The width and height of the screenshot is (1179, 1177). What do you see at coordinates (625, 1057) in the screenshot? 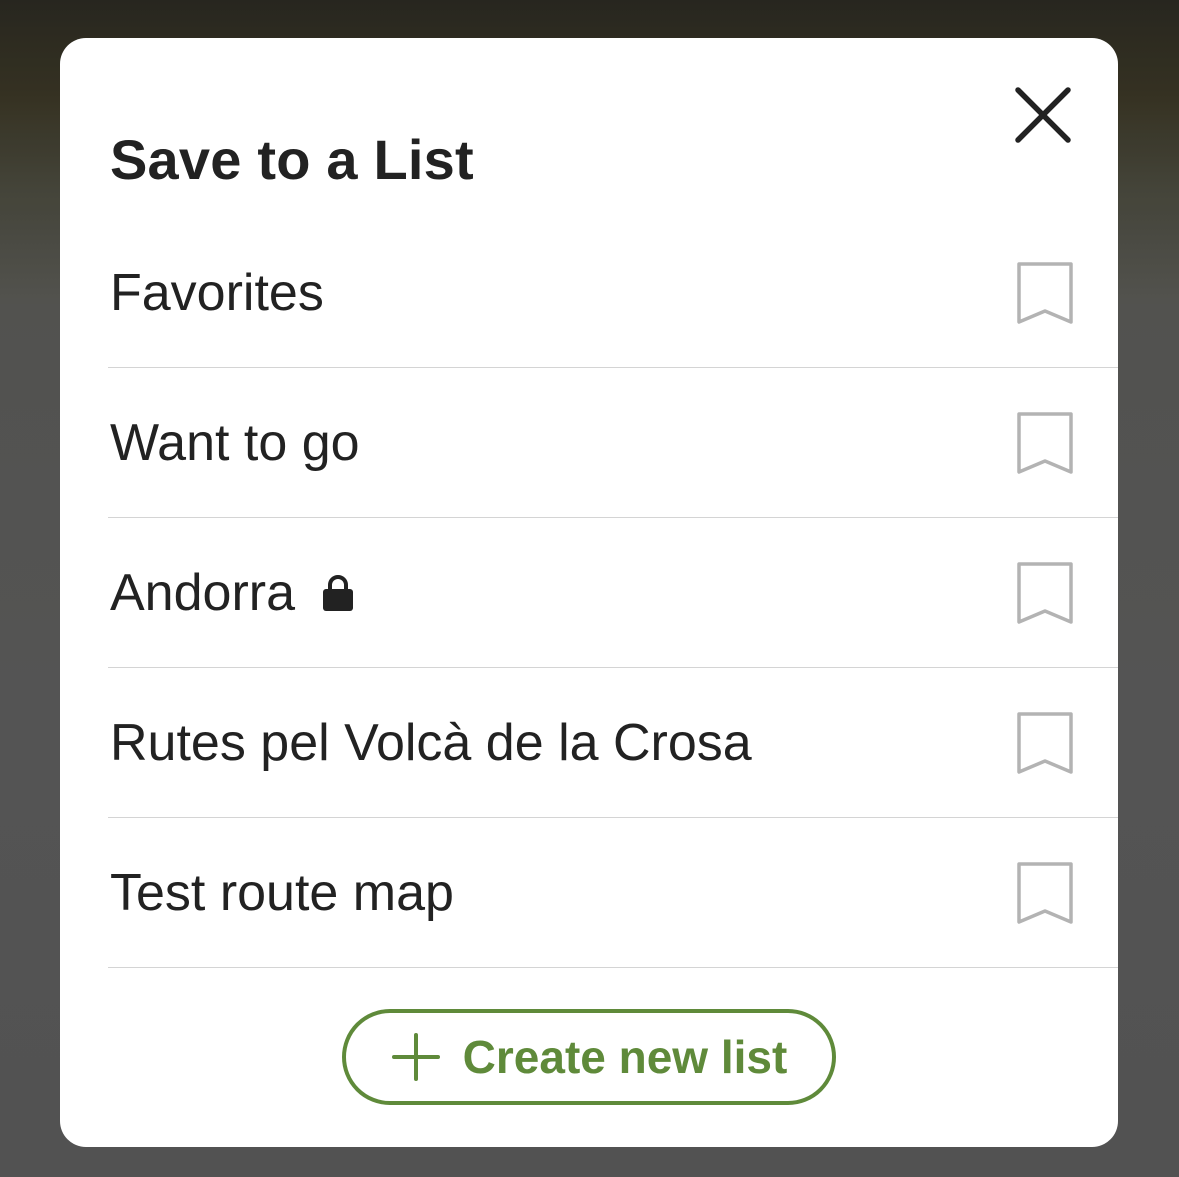
I see `create-new-list-label: Create new list` at bounding box center [625, 1057].